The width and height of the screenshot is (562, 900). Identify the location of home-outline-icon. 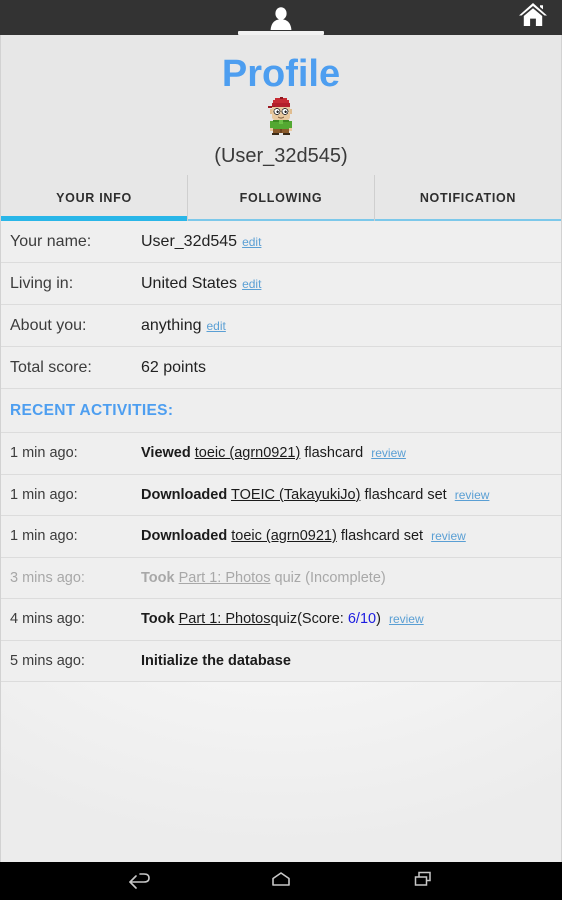
(281, 881).